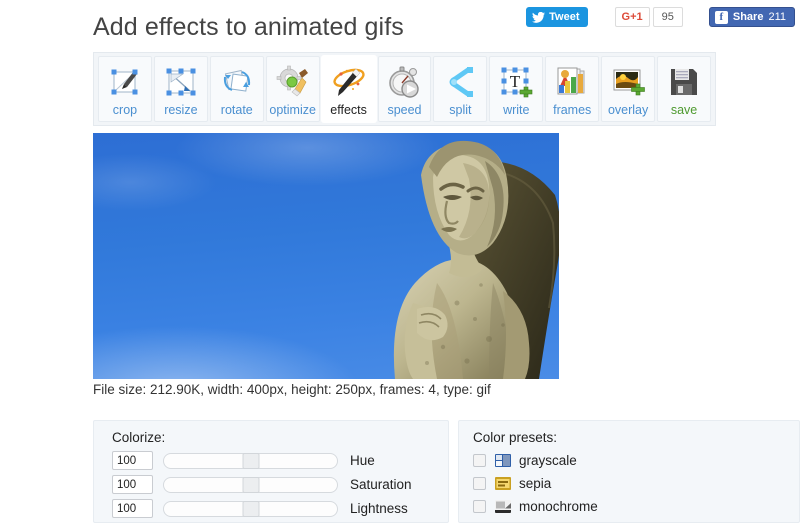 This screenshot has width=800, height=523. Describe the element at coordinates (348, 110) in the screenshot. I see `tool-label: effects` at that location.